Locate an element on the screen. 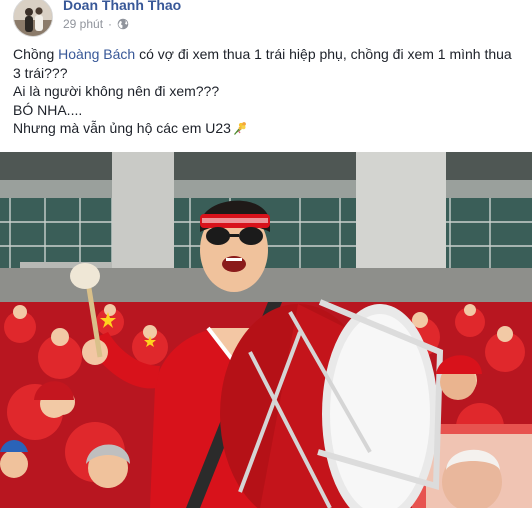 The image size is (532, 508). post-meta: 29 phút · is located at coordinates (96, 24).